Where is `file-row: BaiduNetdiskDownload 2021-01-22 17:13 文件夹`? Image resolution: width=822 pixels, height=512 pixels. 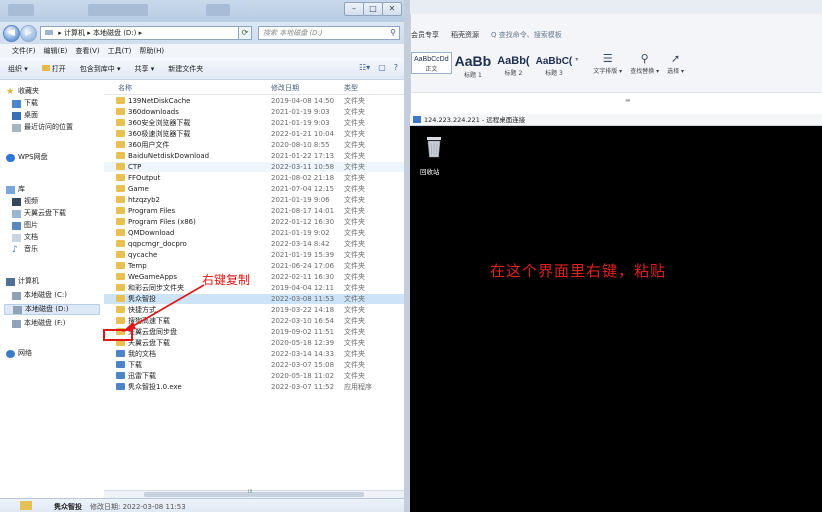 file-row: BaiduNetdiskDownload 2021-01-22 17:13 文件夹 is located at coordinates (254, 156).